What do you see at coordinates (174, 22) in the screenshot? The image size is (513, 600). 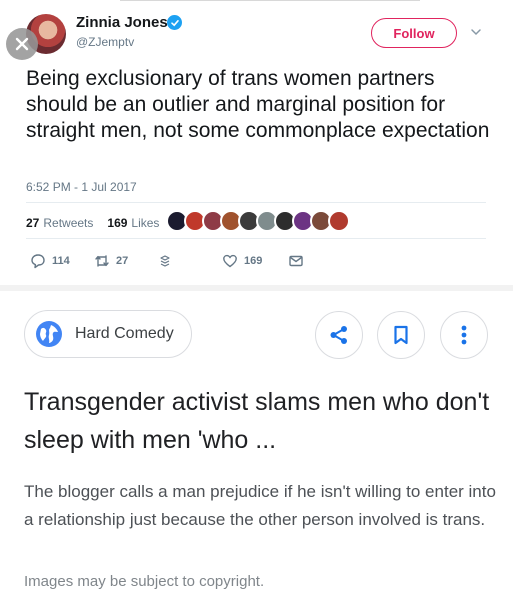 I see `verified-badge-icon` at bounding box center [174, 22].